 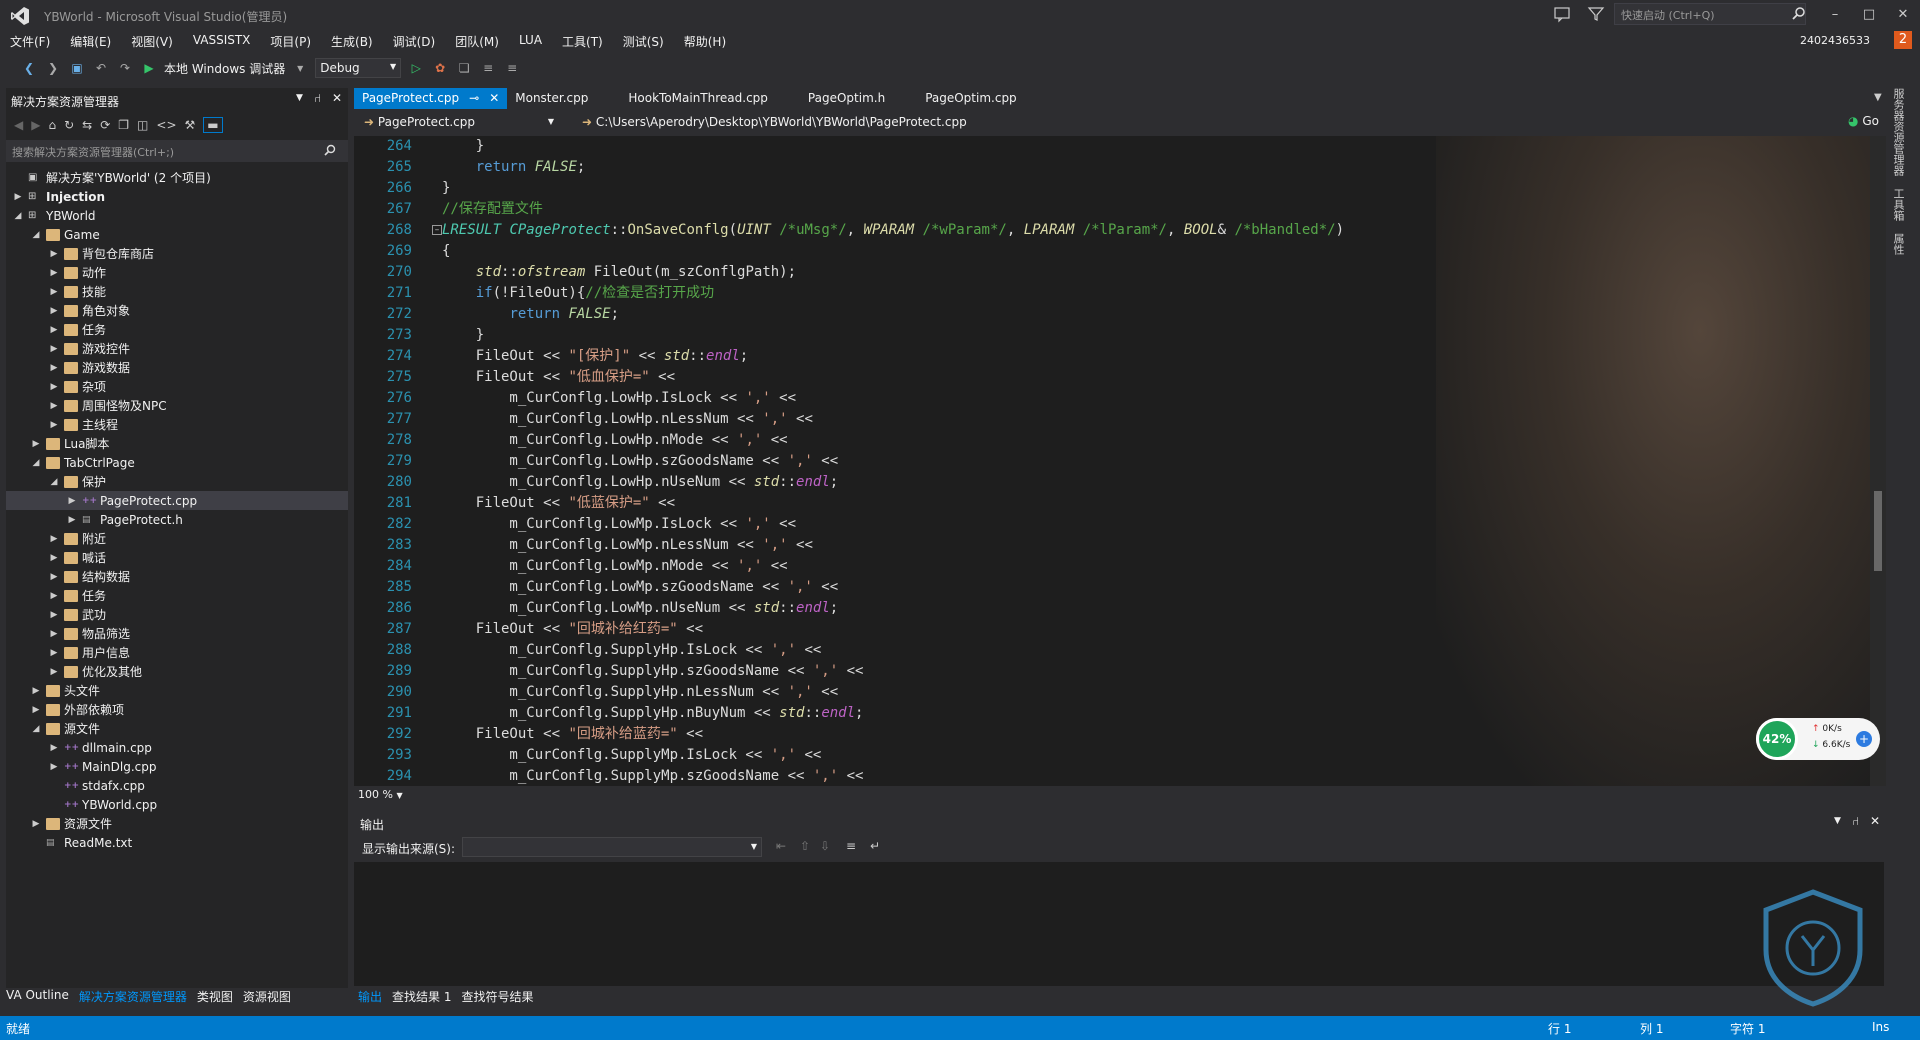 What do you see at coordinates (875, 846) in the screenshot?
I see `word-wrap-icon: ↵` at bounding box center [875, 846].